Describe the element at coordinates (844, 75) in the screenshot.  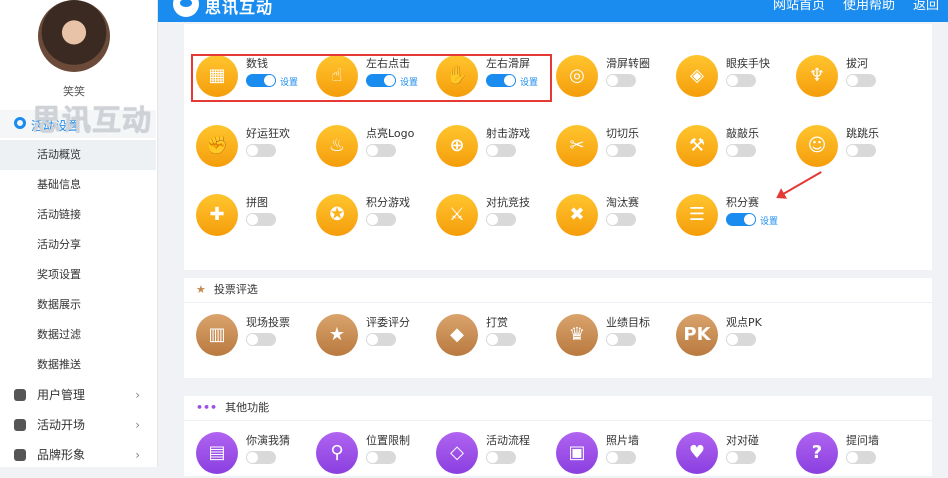
I see `feature-item: ♆ 拔河` at that location.